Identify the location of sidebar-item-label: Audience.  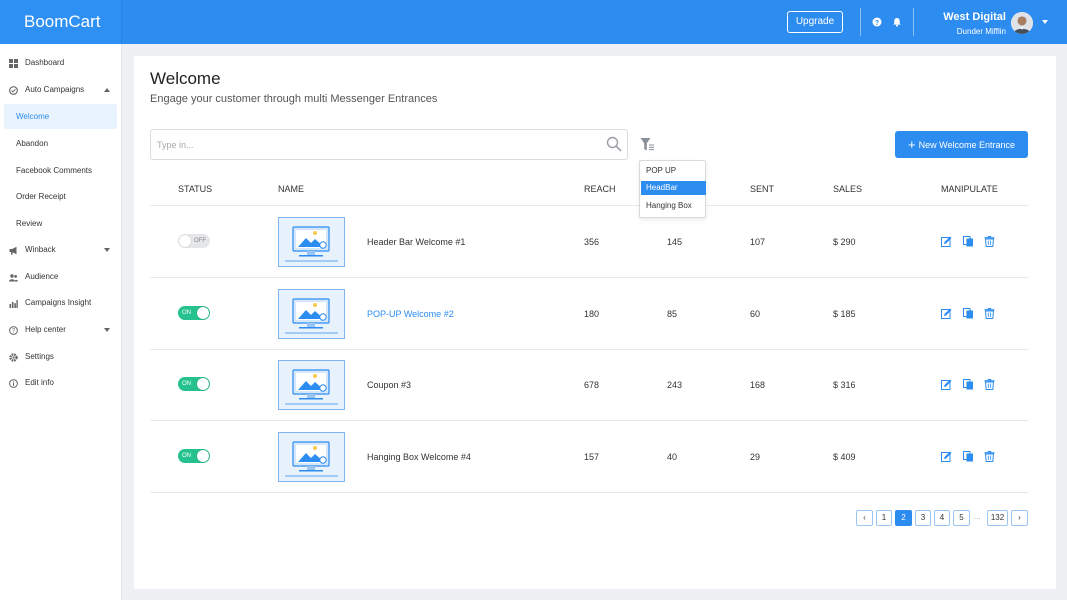
(42, 276).